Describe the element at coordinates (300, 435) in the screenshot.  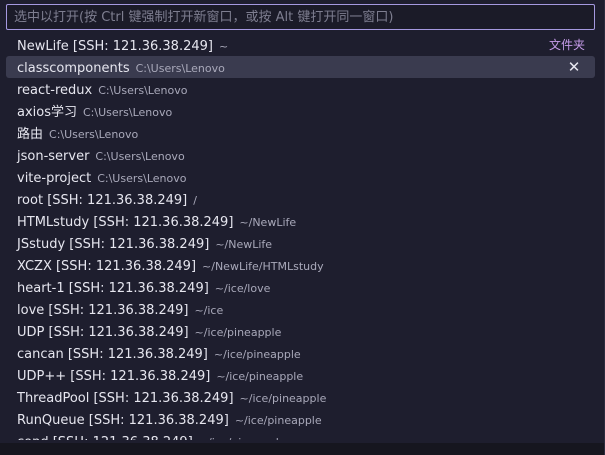
I see `list-item: cond [SSH: 121.36.38.249] ~/ice/pineapple` at that location.